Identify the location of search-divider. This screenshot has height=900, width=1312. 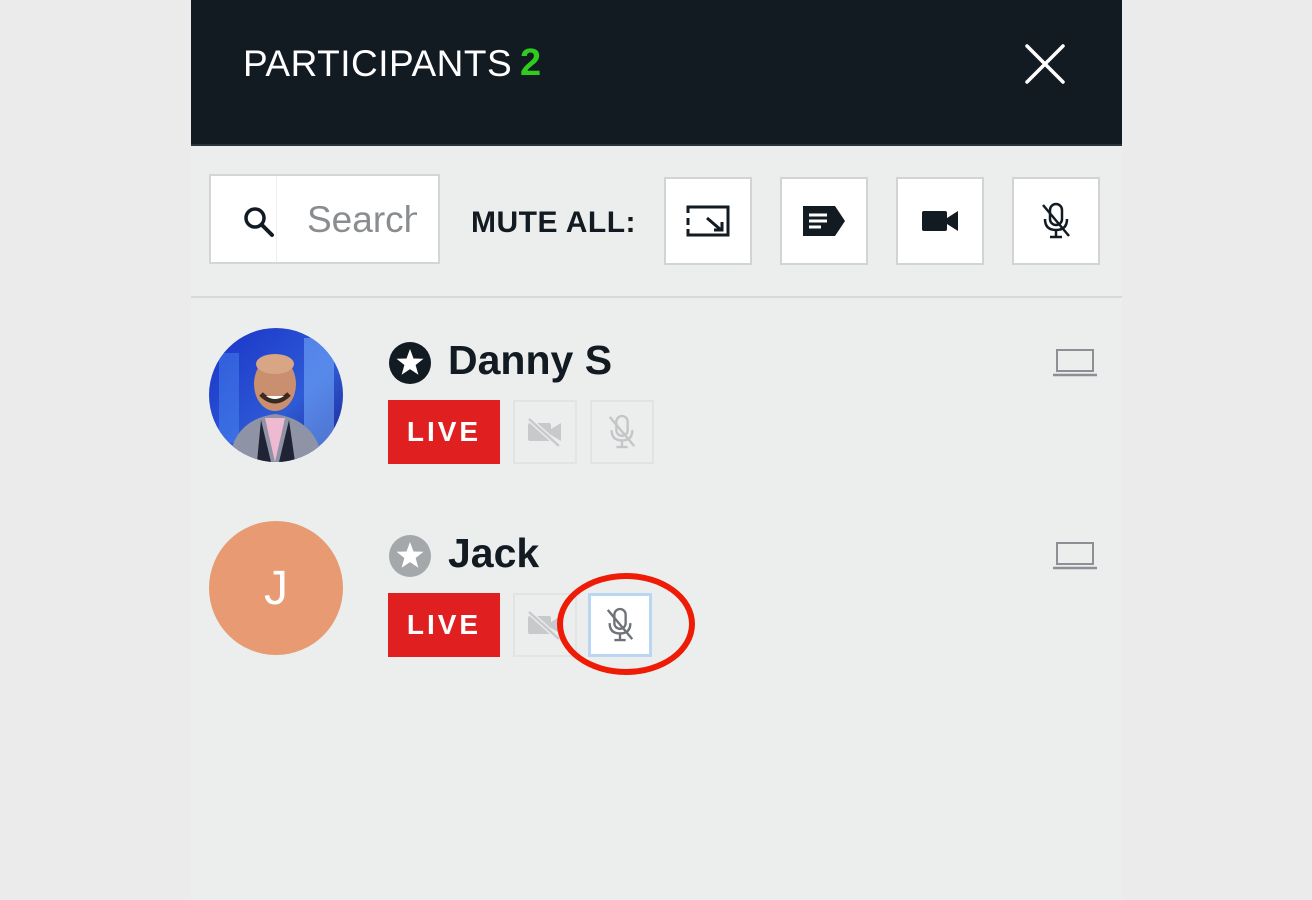
(276, 219).